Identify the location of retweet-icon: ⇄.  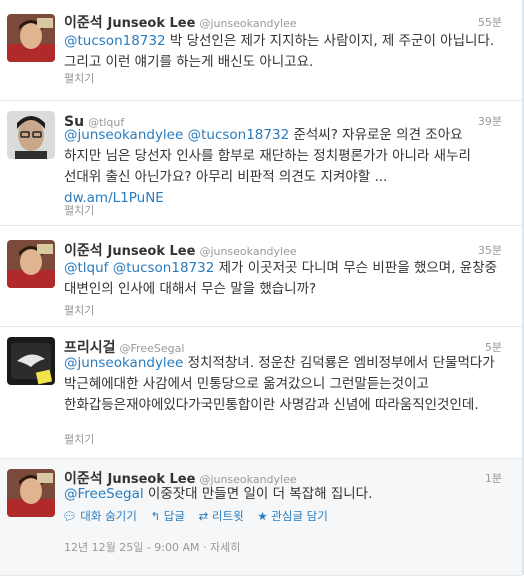
(203, 516).